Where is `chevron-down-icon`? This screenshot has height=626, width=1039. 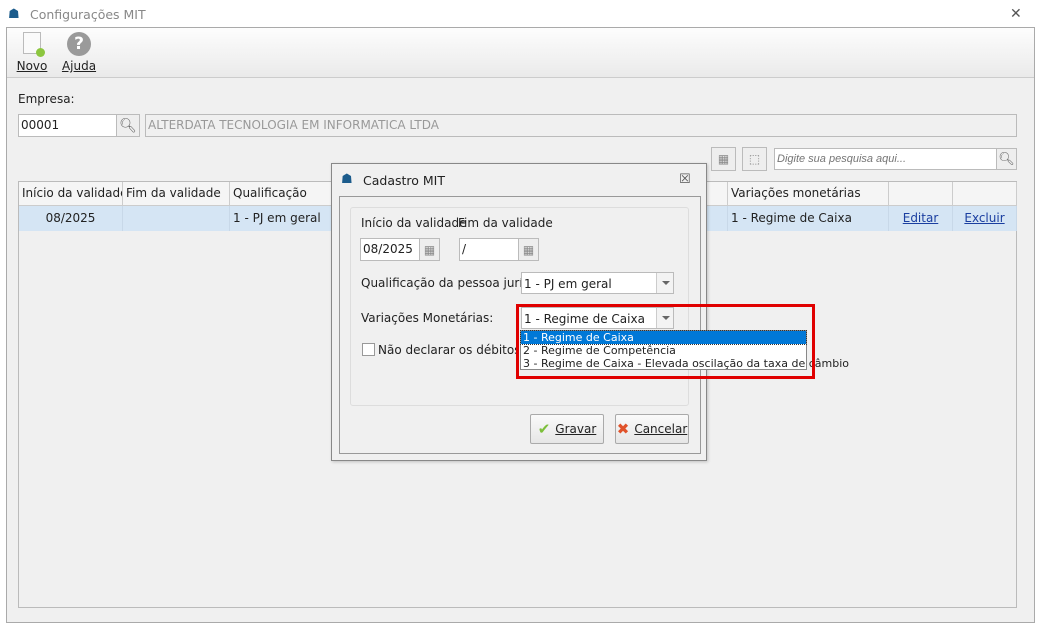
chevron-down-icon is located at coordinates (664, 283).